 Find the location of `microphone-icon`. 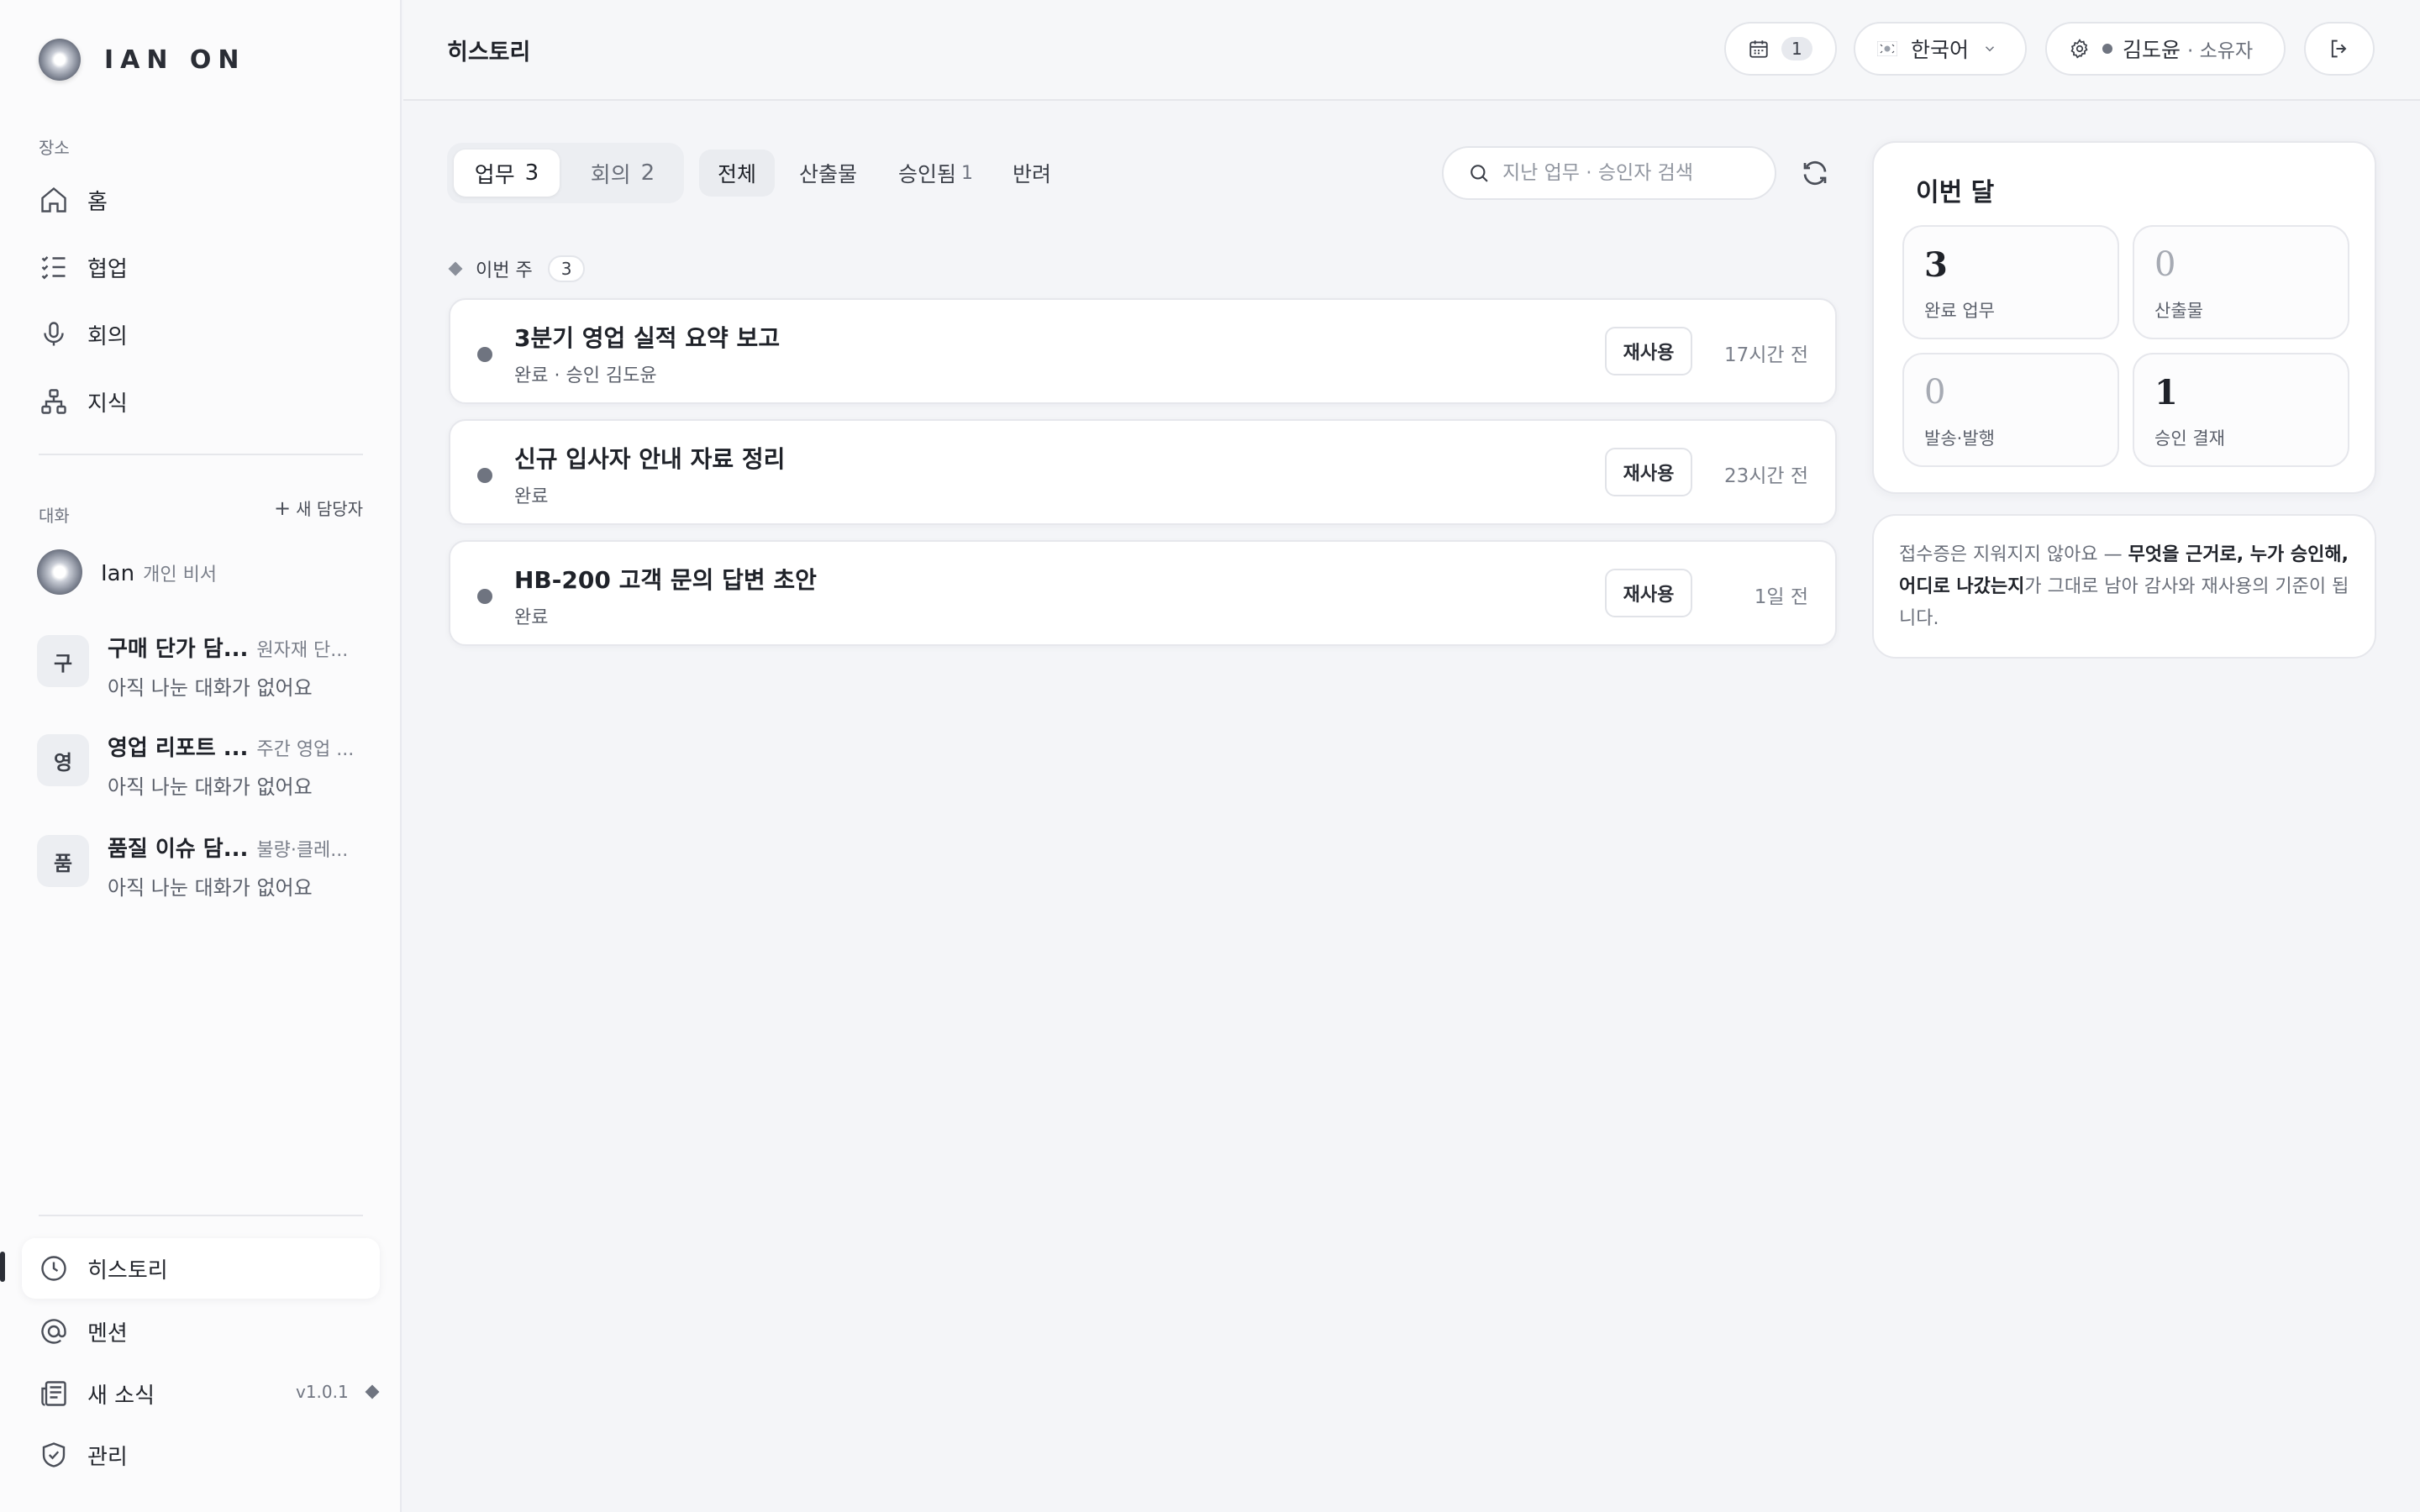

microphone-icon is located at coordinates (54, 334).